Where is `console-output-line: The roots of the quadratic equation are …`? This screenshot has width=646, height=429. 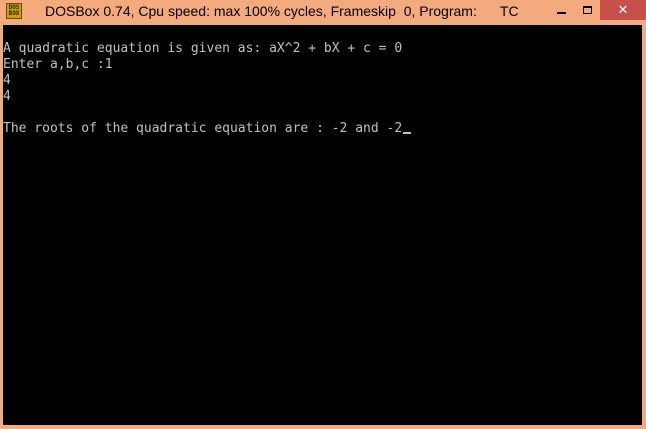 console-output-line: The roots of the quadratic equation are … is located at coordinates (207, 129).